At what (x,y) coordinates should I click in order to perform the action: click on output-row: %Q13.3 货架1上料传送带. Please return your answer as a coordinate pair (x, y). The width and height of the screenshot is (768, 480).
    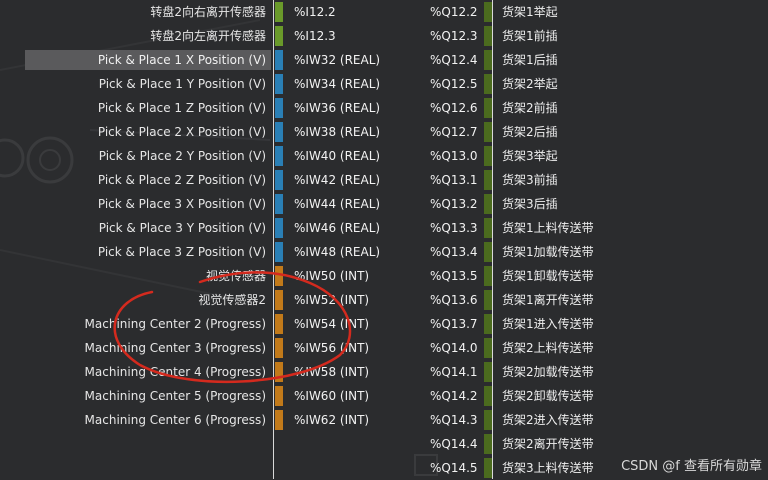
    Looking at the image, I should click on (384, 228).